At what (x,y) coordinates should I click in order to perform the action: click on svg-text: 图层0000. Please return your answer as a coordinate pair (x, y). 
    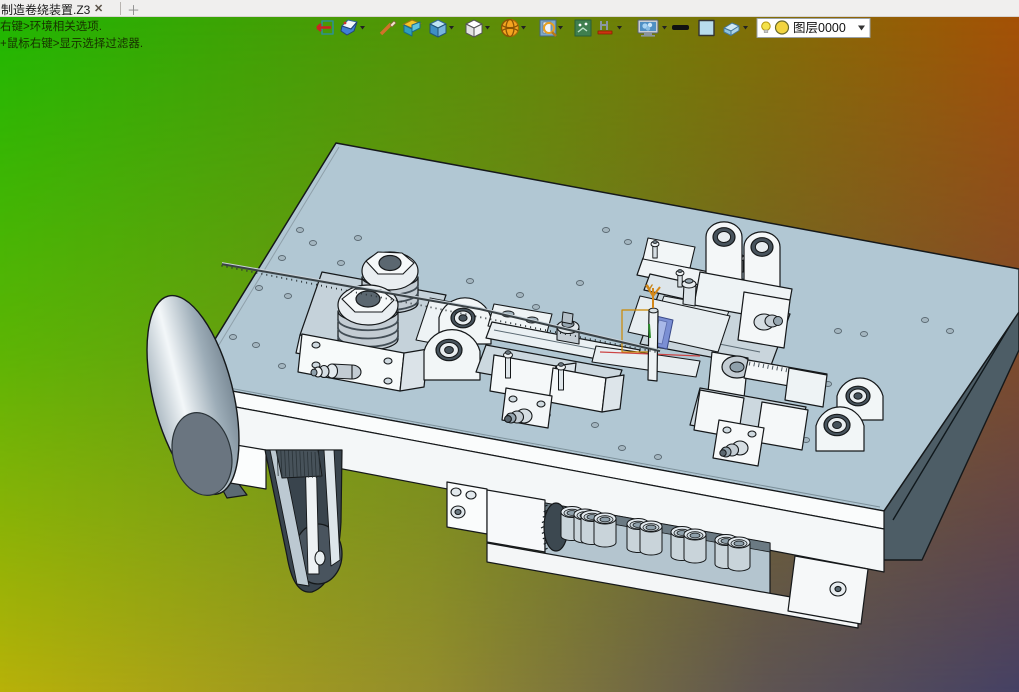
    Looking at the image, I should click on (819, 28).